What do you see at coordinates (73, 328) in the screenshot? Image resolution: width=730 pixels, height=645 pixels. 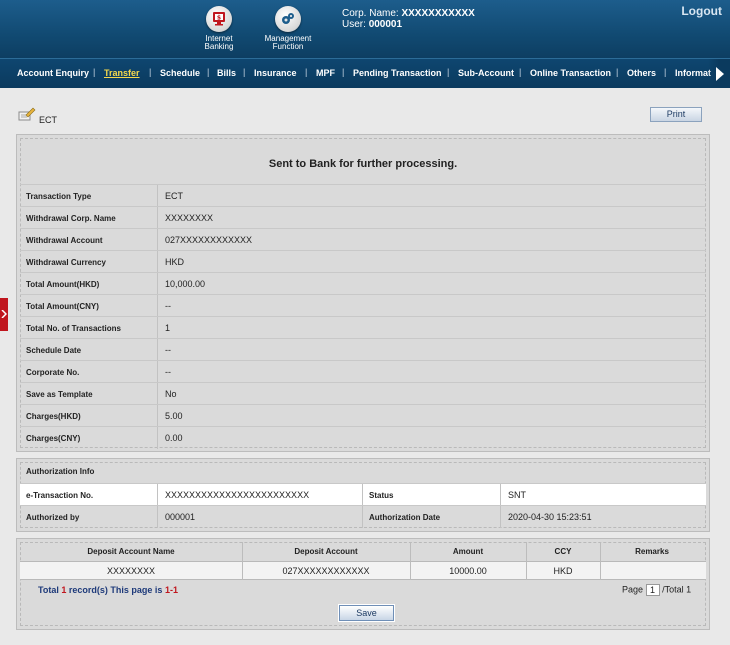 I see `detail-label: Total No. of Transactions` at bounding box center [73, 328].